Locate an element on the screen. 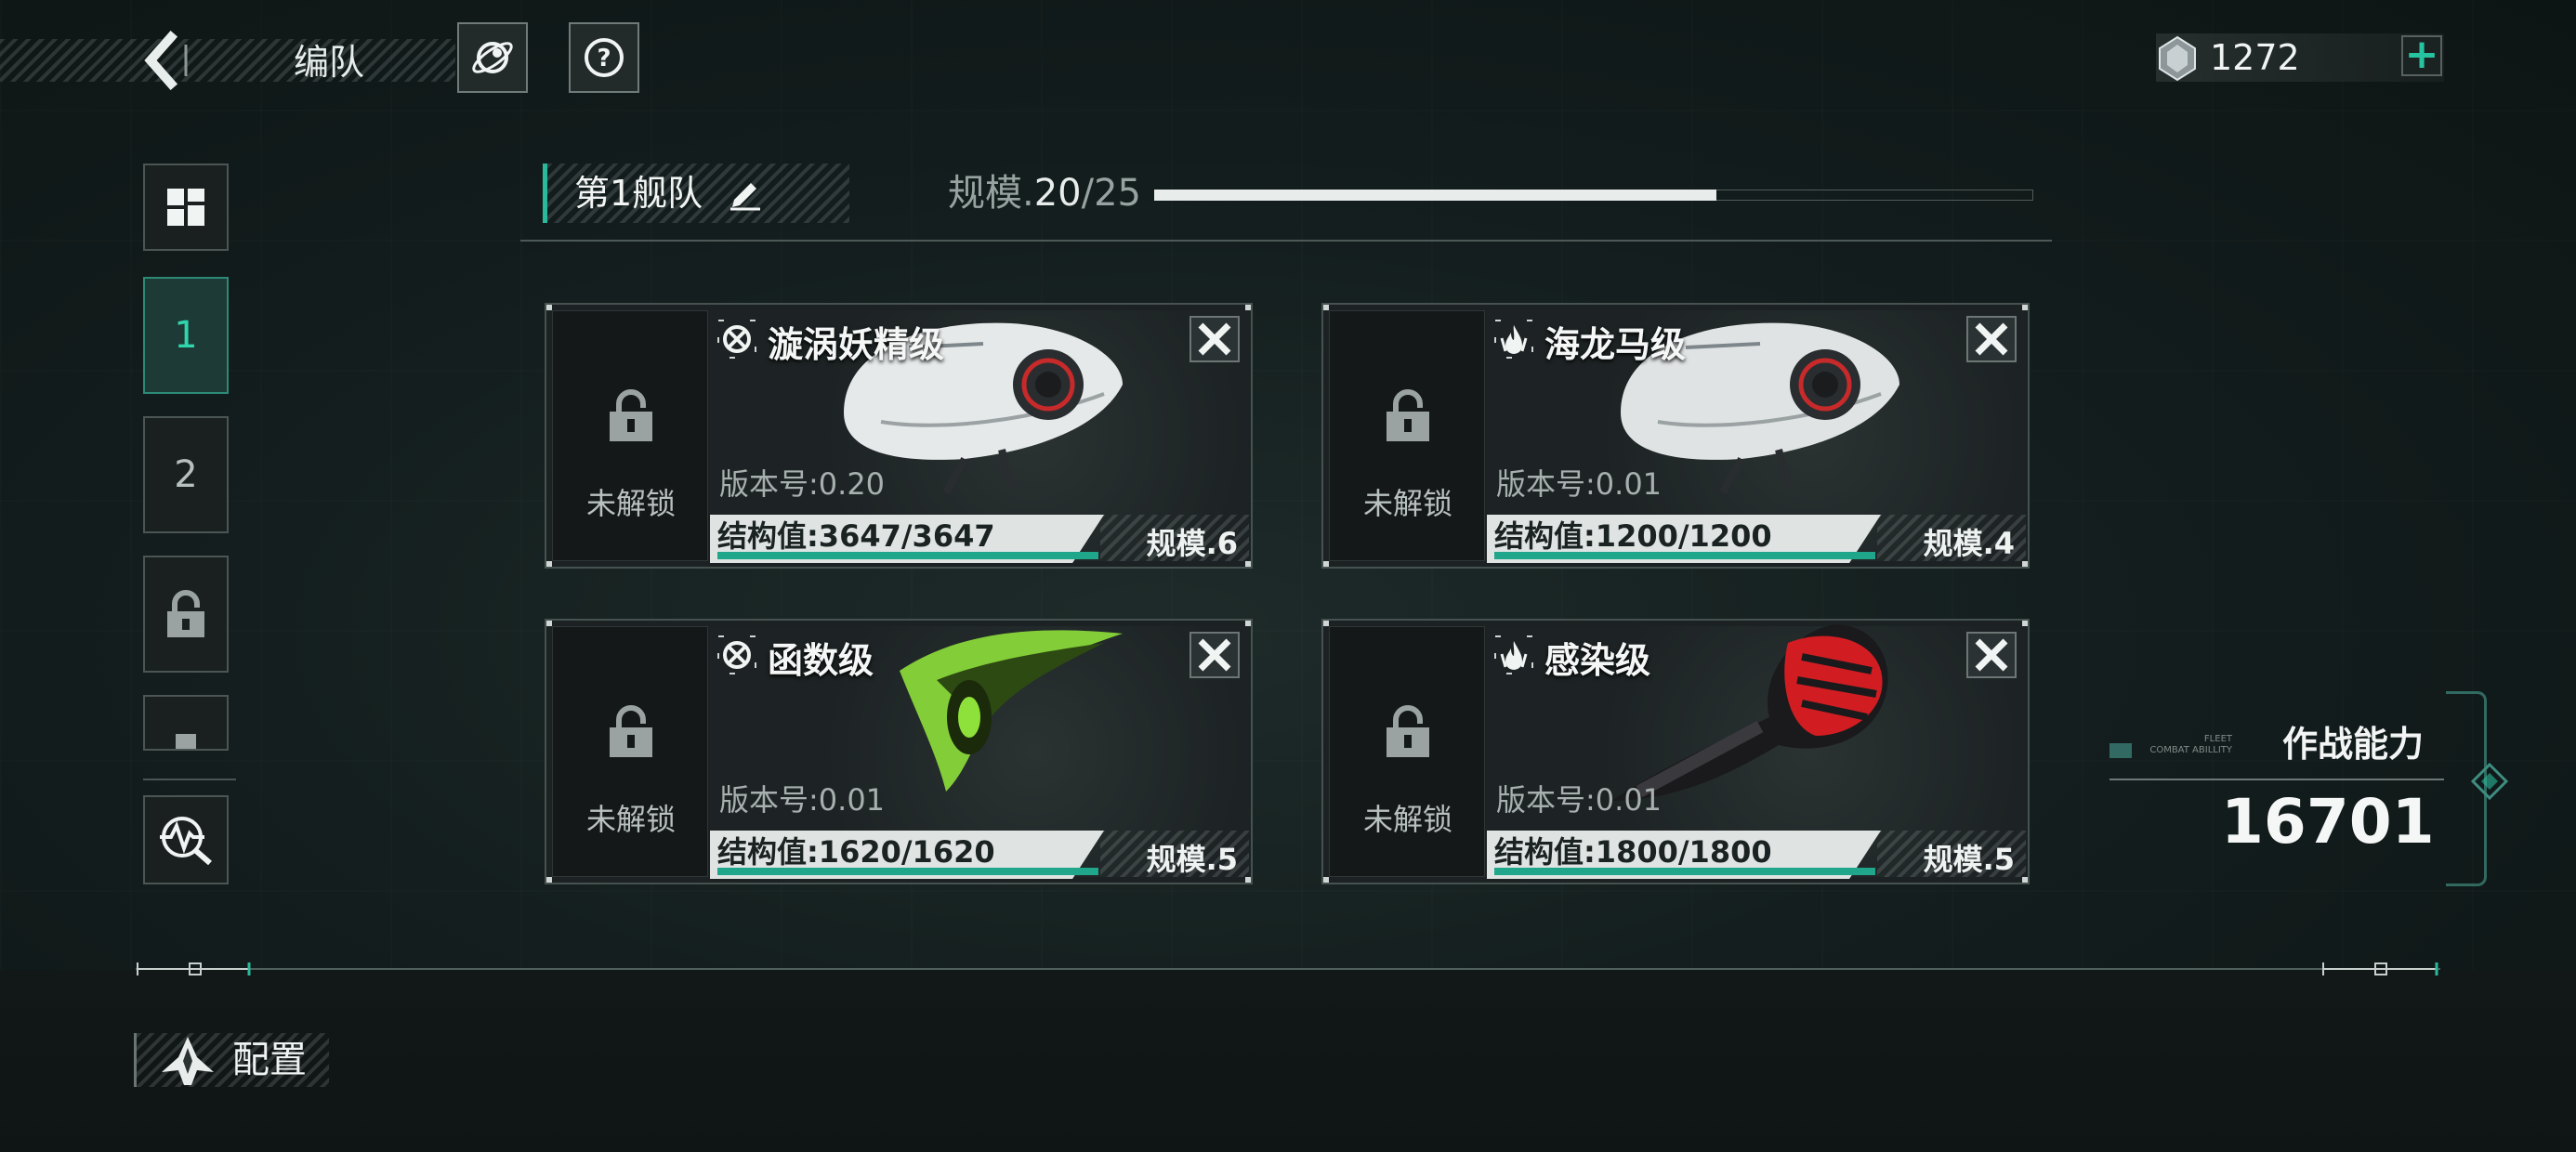  ship-art is located at coordinates (1011, 711).